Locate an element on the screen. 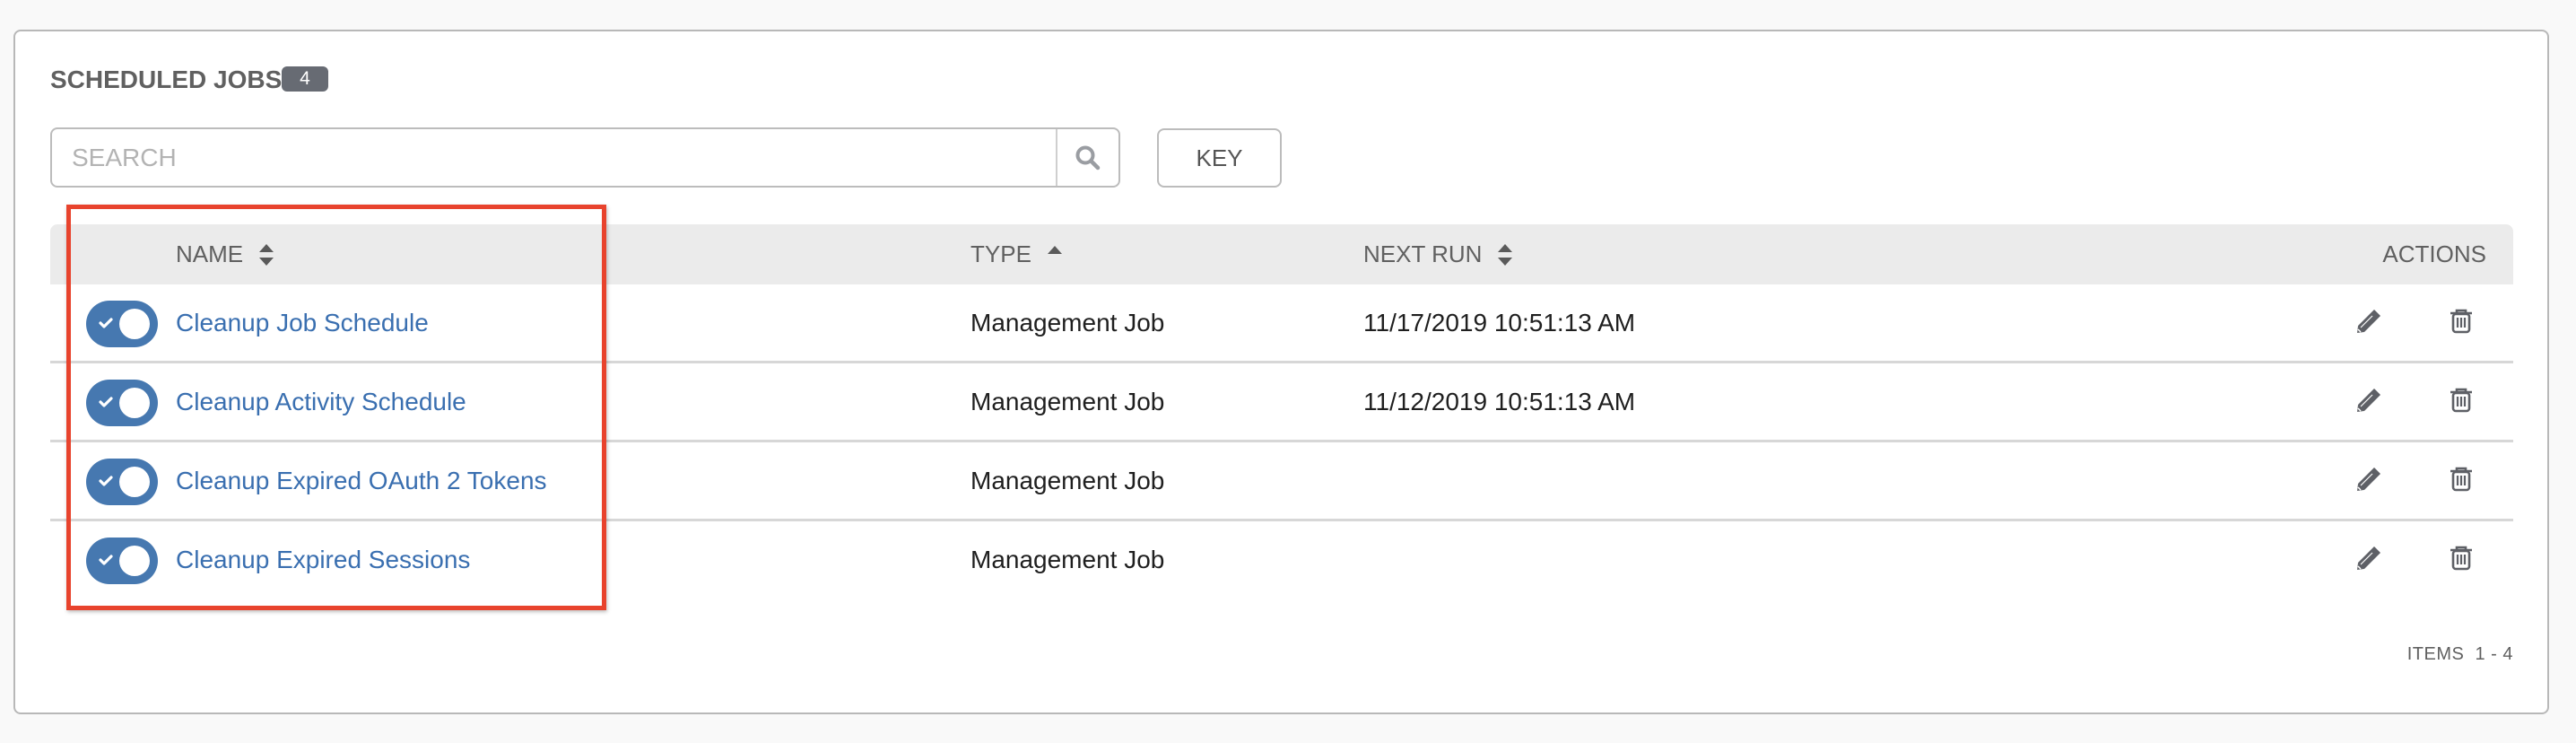 The image size is (2576, 743). schedule-name-link: Cleanup Job Schedule is located at coordinates (302, 322).